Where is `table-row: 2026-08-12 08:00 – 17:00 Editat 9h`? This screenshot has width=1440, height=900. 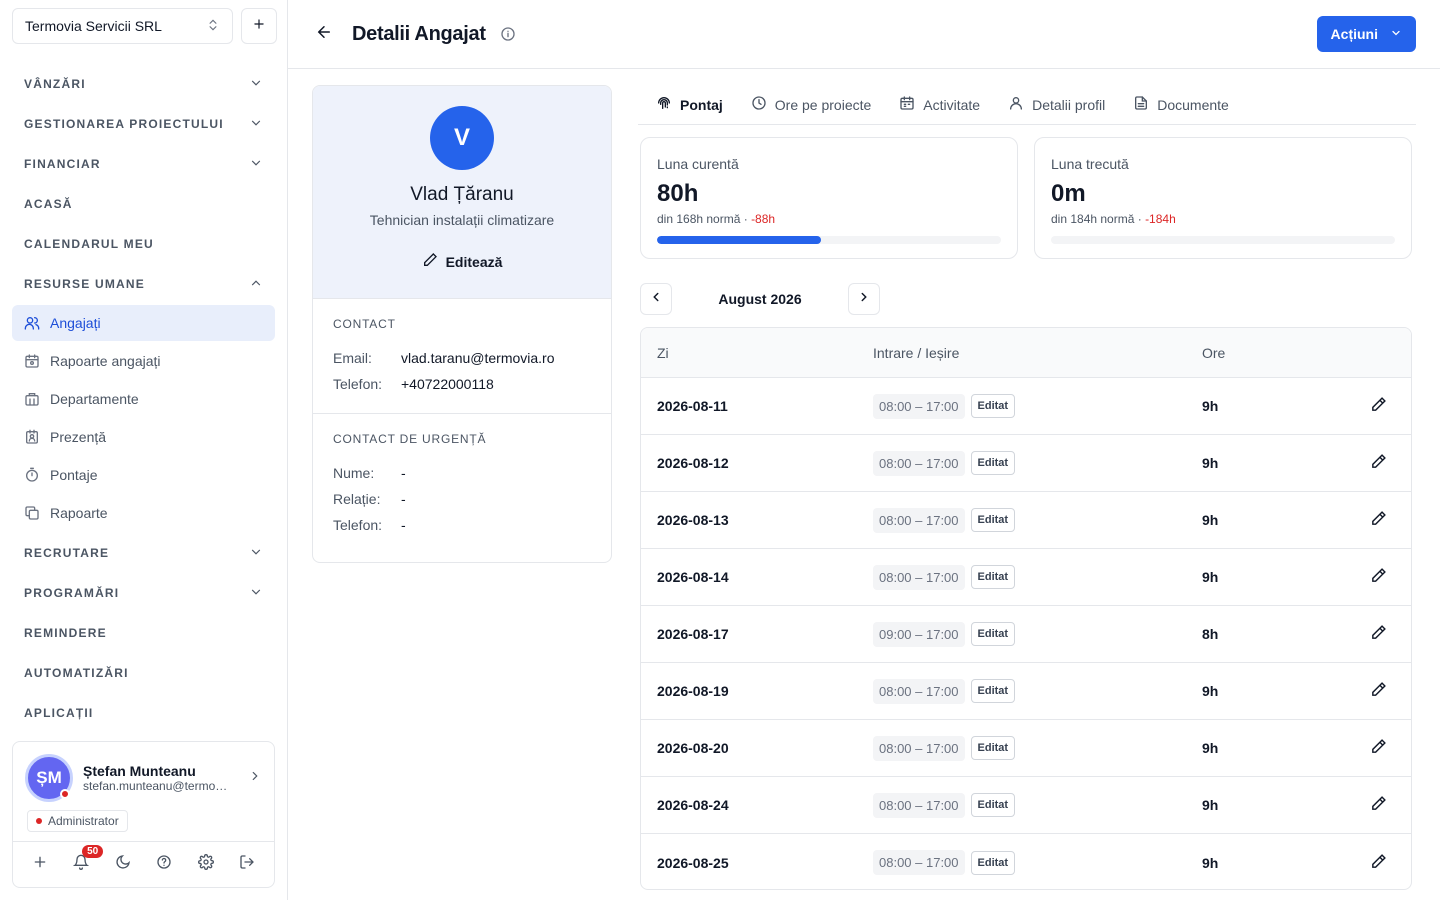 table-row: 2026-08-12 08:00 – 17:00 Editat 9h is located at coordinates (1026, 463).